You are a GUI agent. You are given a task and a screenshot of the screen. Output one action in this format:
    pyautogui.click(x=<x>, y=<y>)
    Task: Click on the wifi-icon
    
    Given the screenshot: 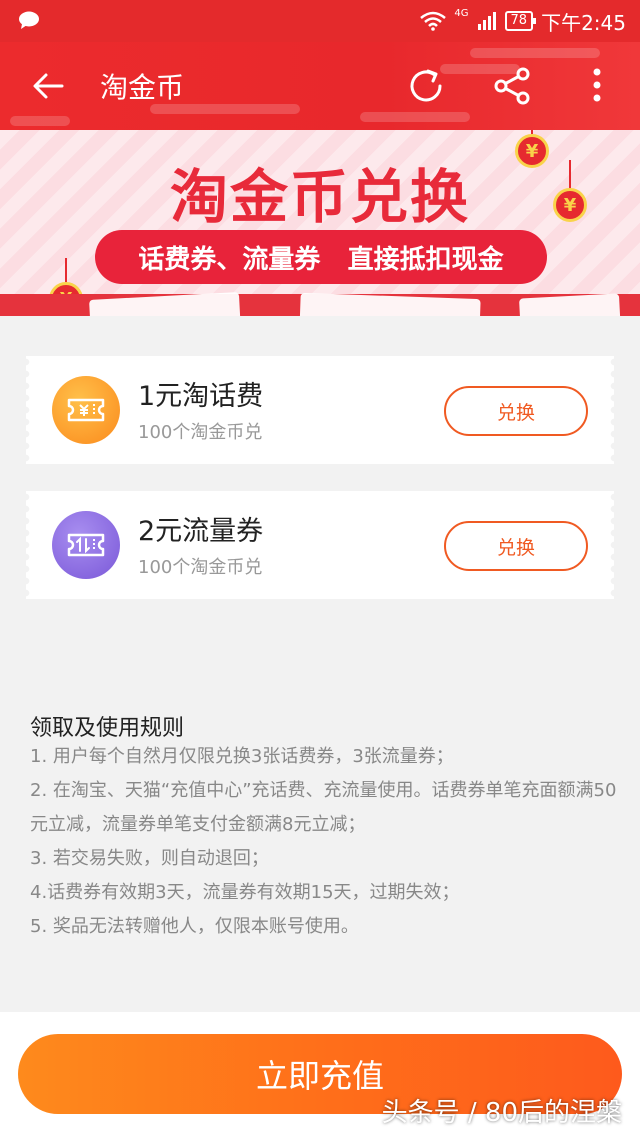 What is the action you would take?
    pyautogui.click(x=433, y=21)
    